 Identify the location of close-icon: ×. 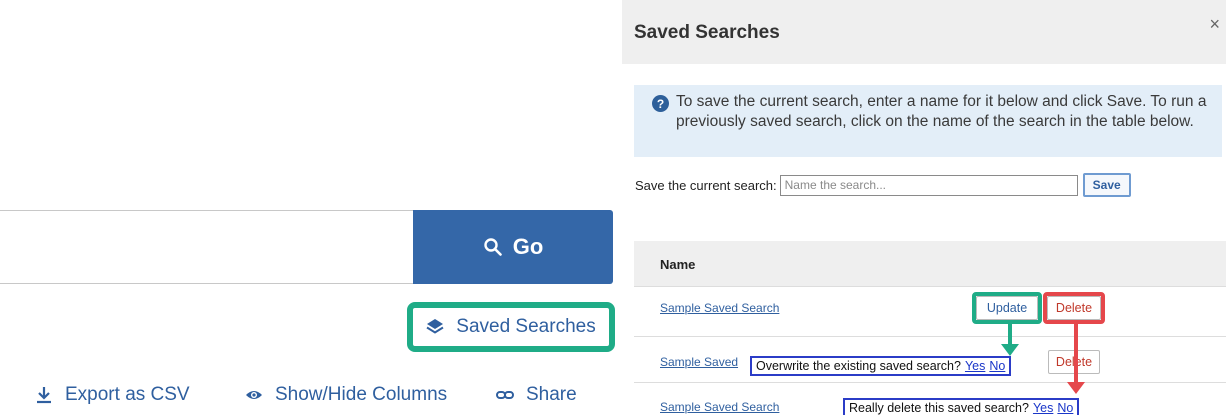
(1214, 24).